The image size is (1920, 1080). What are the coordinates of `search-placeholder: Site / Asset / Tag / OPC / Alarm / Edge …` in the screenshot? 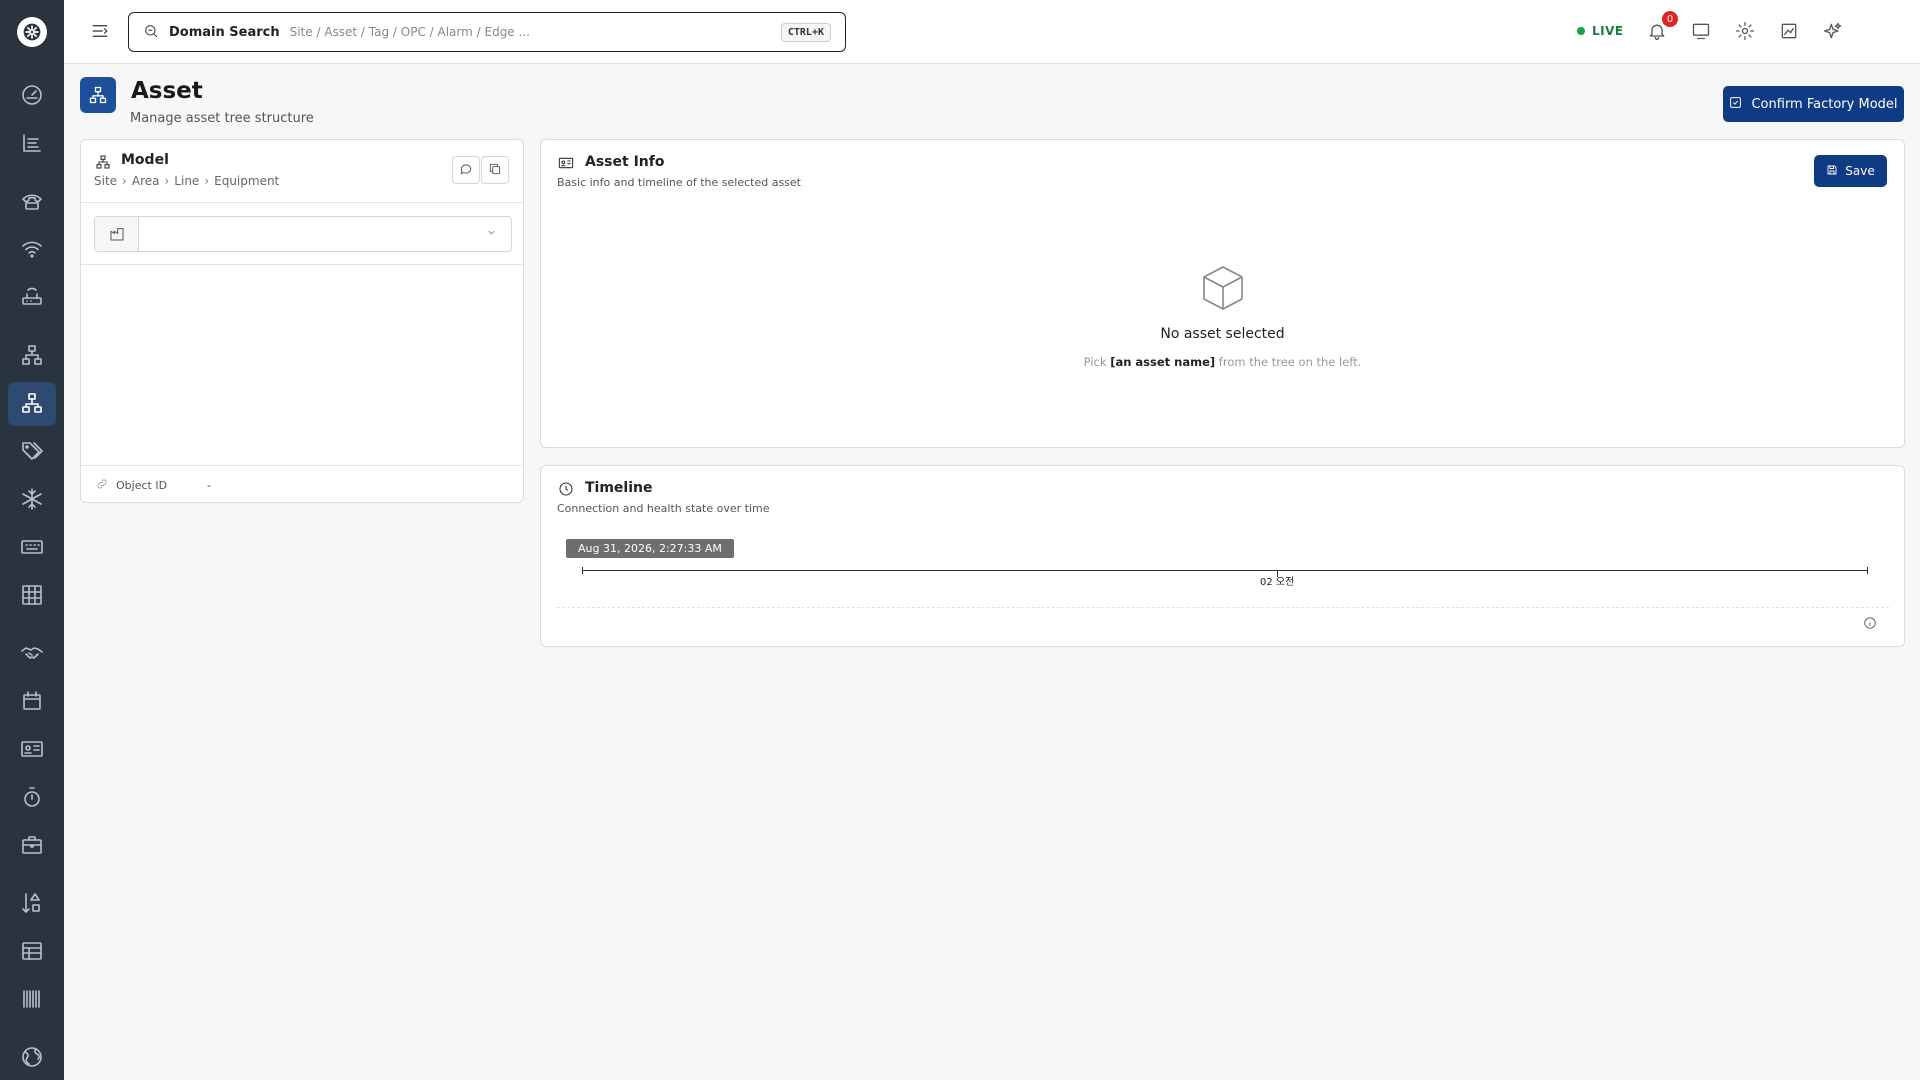 It's located at (409, 32).